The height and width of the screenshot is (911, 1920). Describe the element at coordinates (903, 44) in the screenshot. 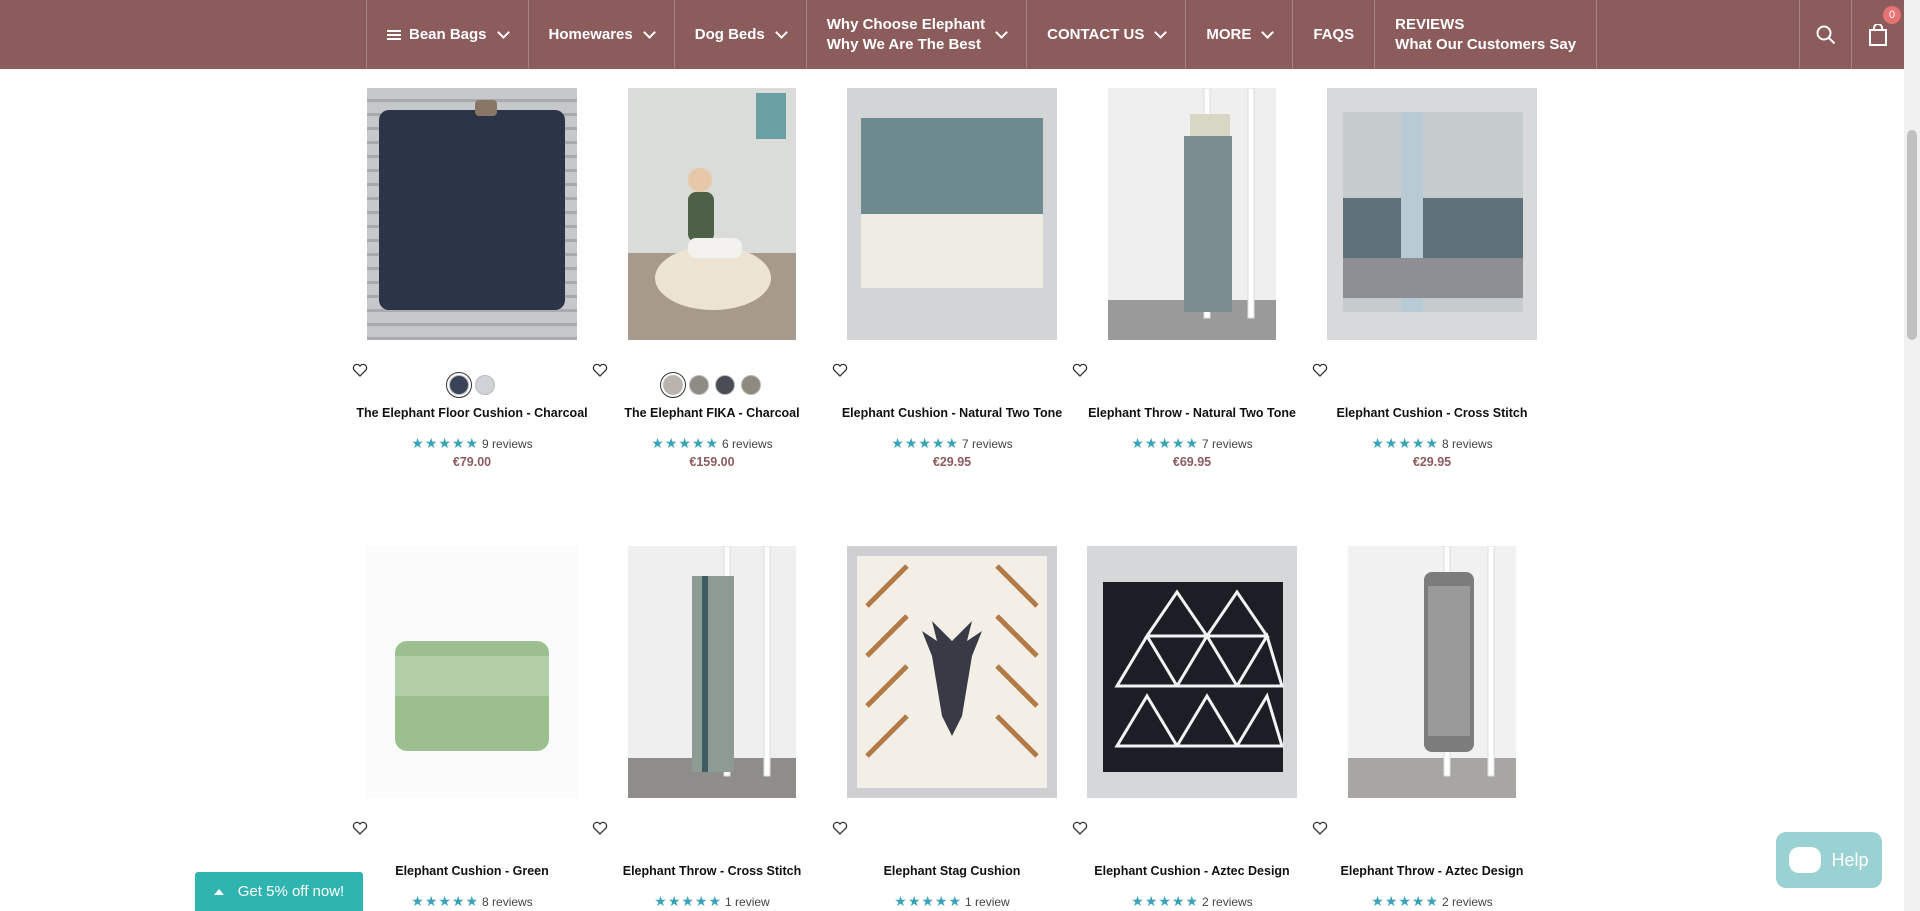

I see `nav-sublabel: Why We Are The Best` at that location.